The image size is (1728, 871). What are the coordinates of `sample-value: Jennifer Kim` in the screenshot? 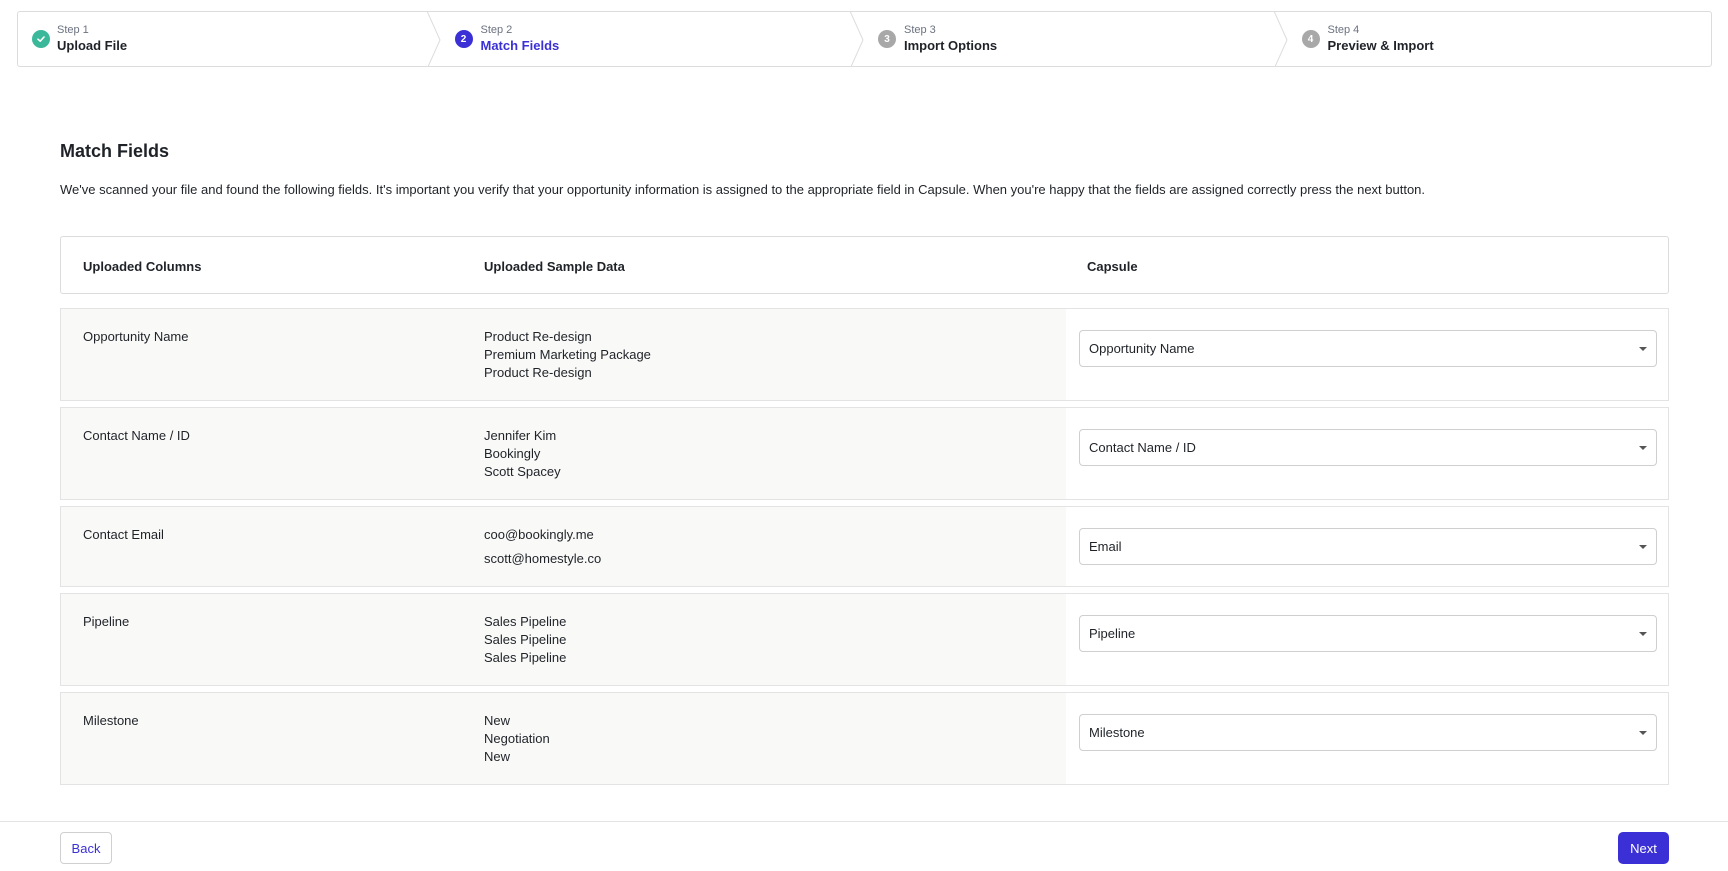 It's located at (520, 435).